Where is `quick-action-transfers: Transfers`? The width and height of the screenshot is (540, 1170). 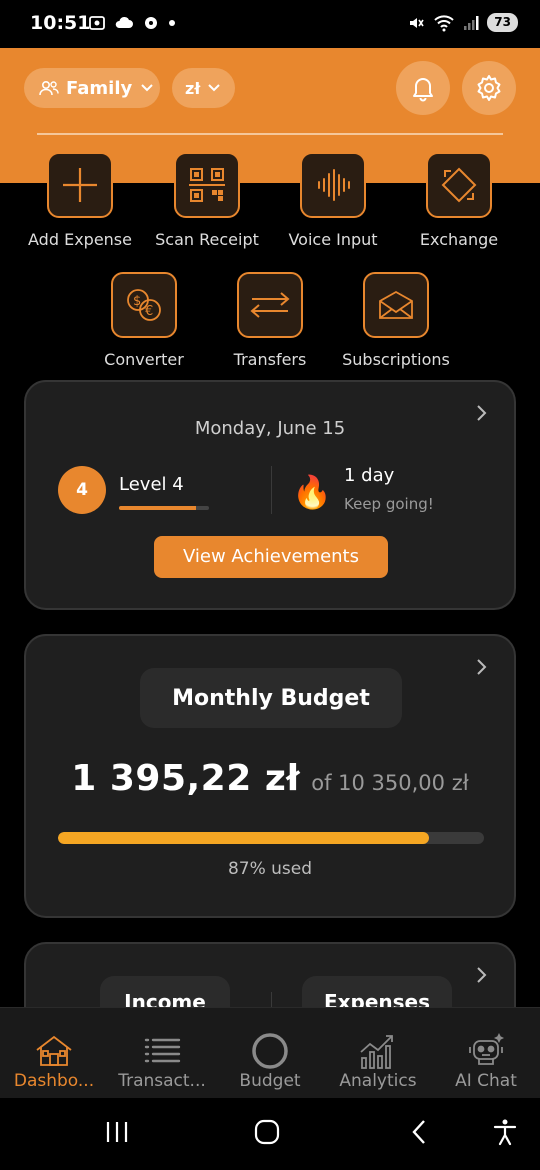
quick-action-transfers: Transfers is located at coordinates (270, 320).